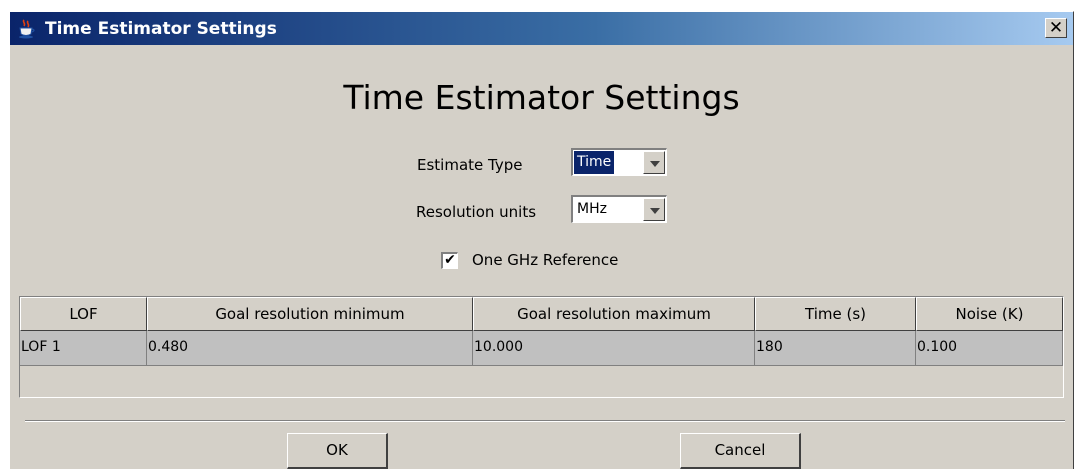 Image resolution: width=1075 pixels, height=469 pixels. I want to click on table-row: LOF 1 0.480 10.000 180 0.100, so click(541, 348).